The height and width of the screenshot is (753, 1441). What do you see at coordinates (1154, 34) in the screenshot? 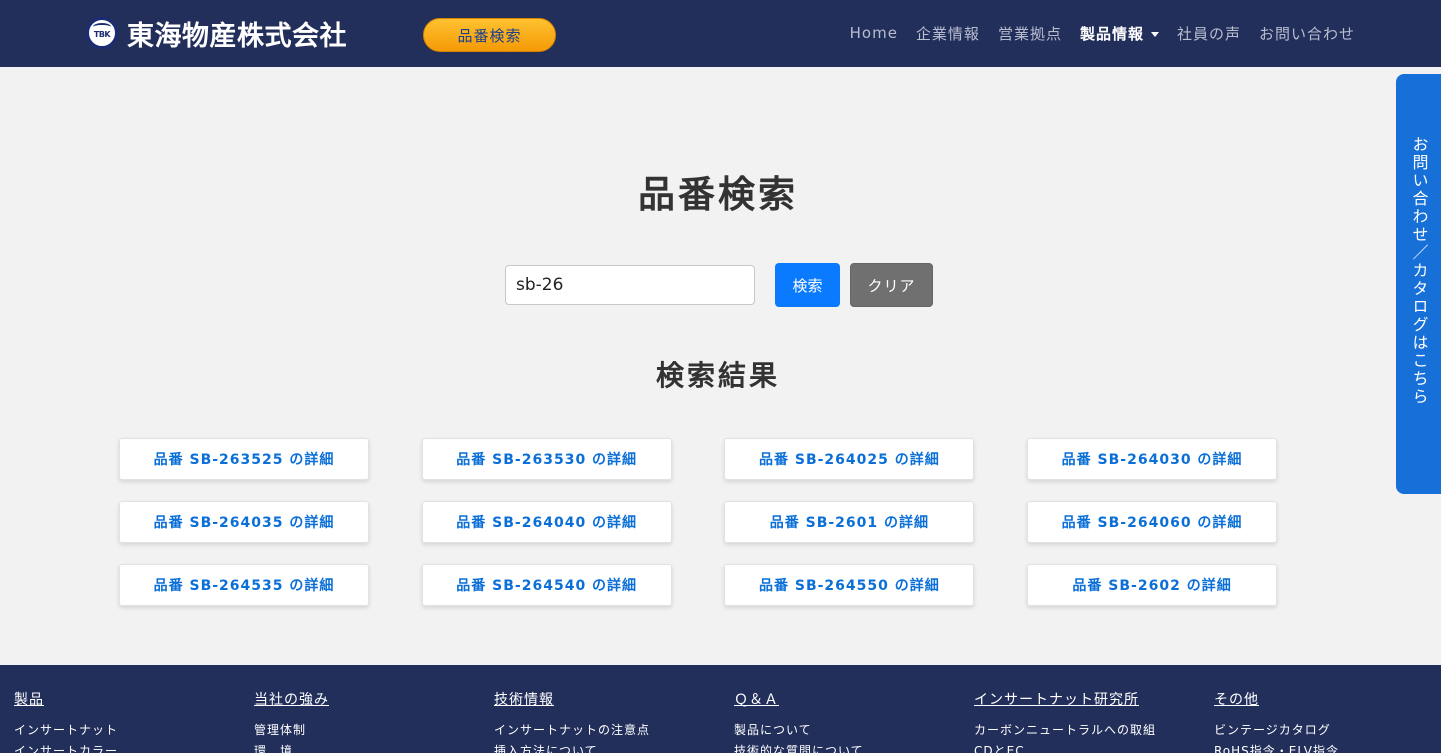
I see `caret-down-icon` at bounding box center [1154, 34].